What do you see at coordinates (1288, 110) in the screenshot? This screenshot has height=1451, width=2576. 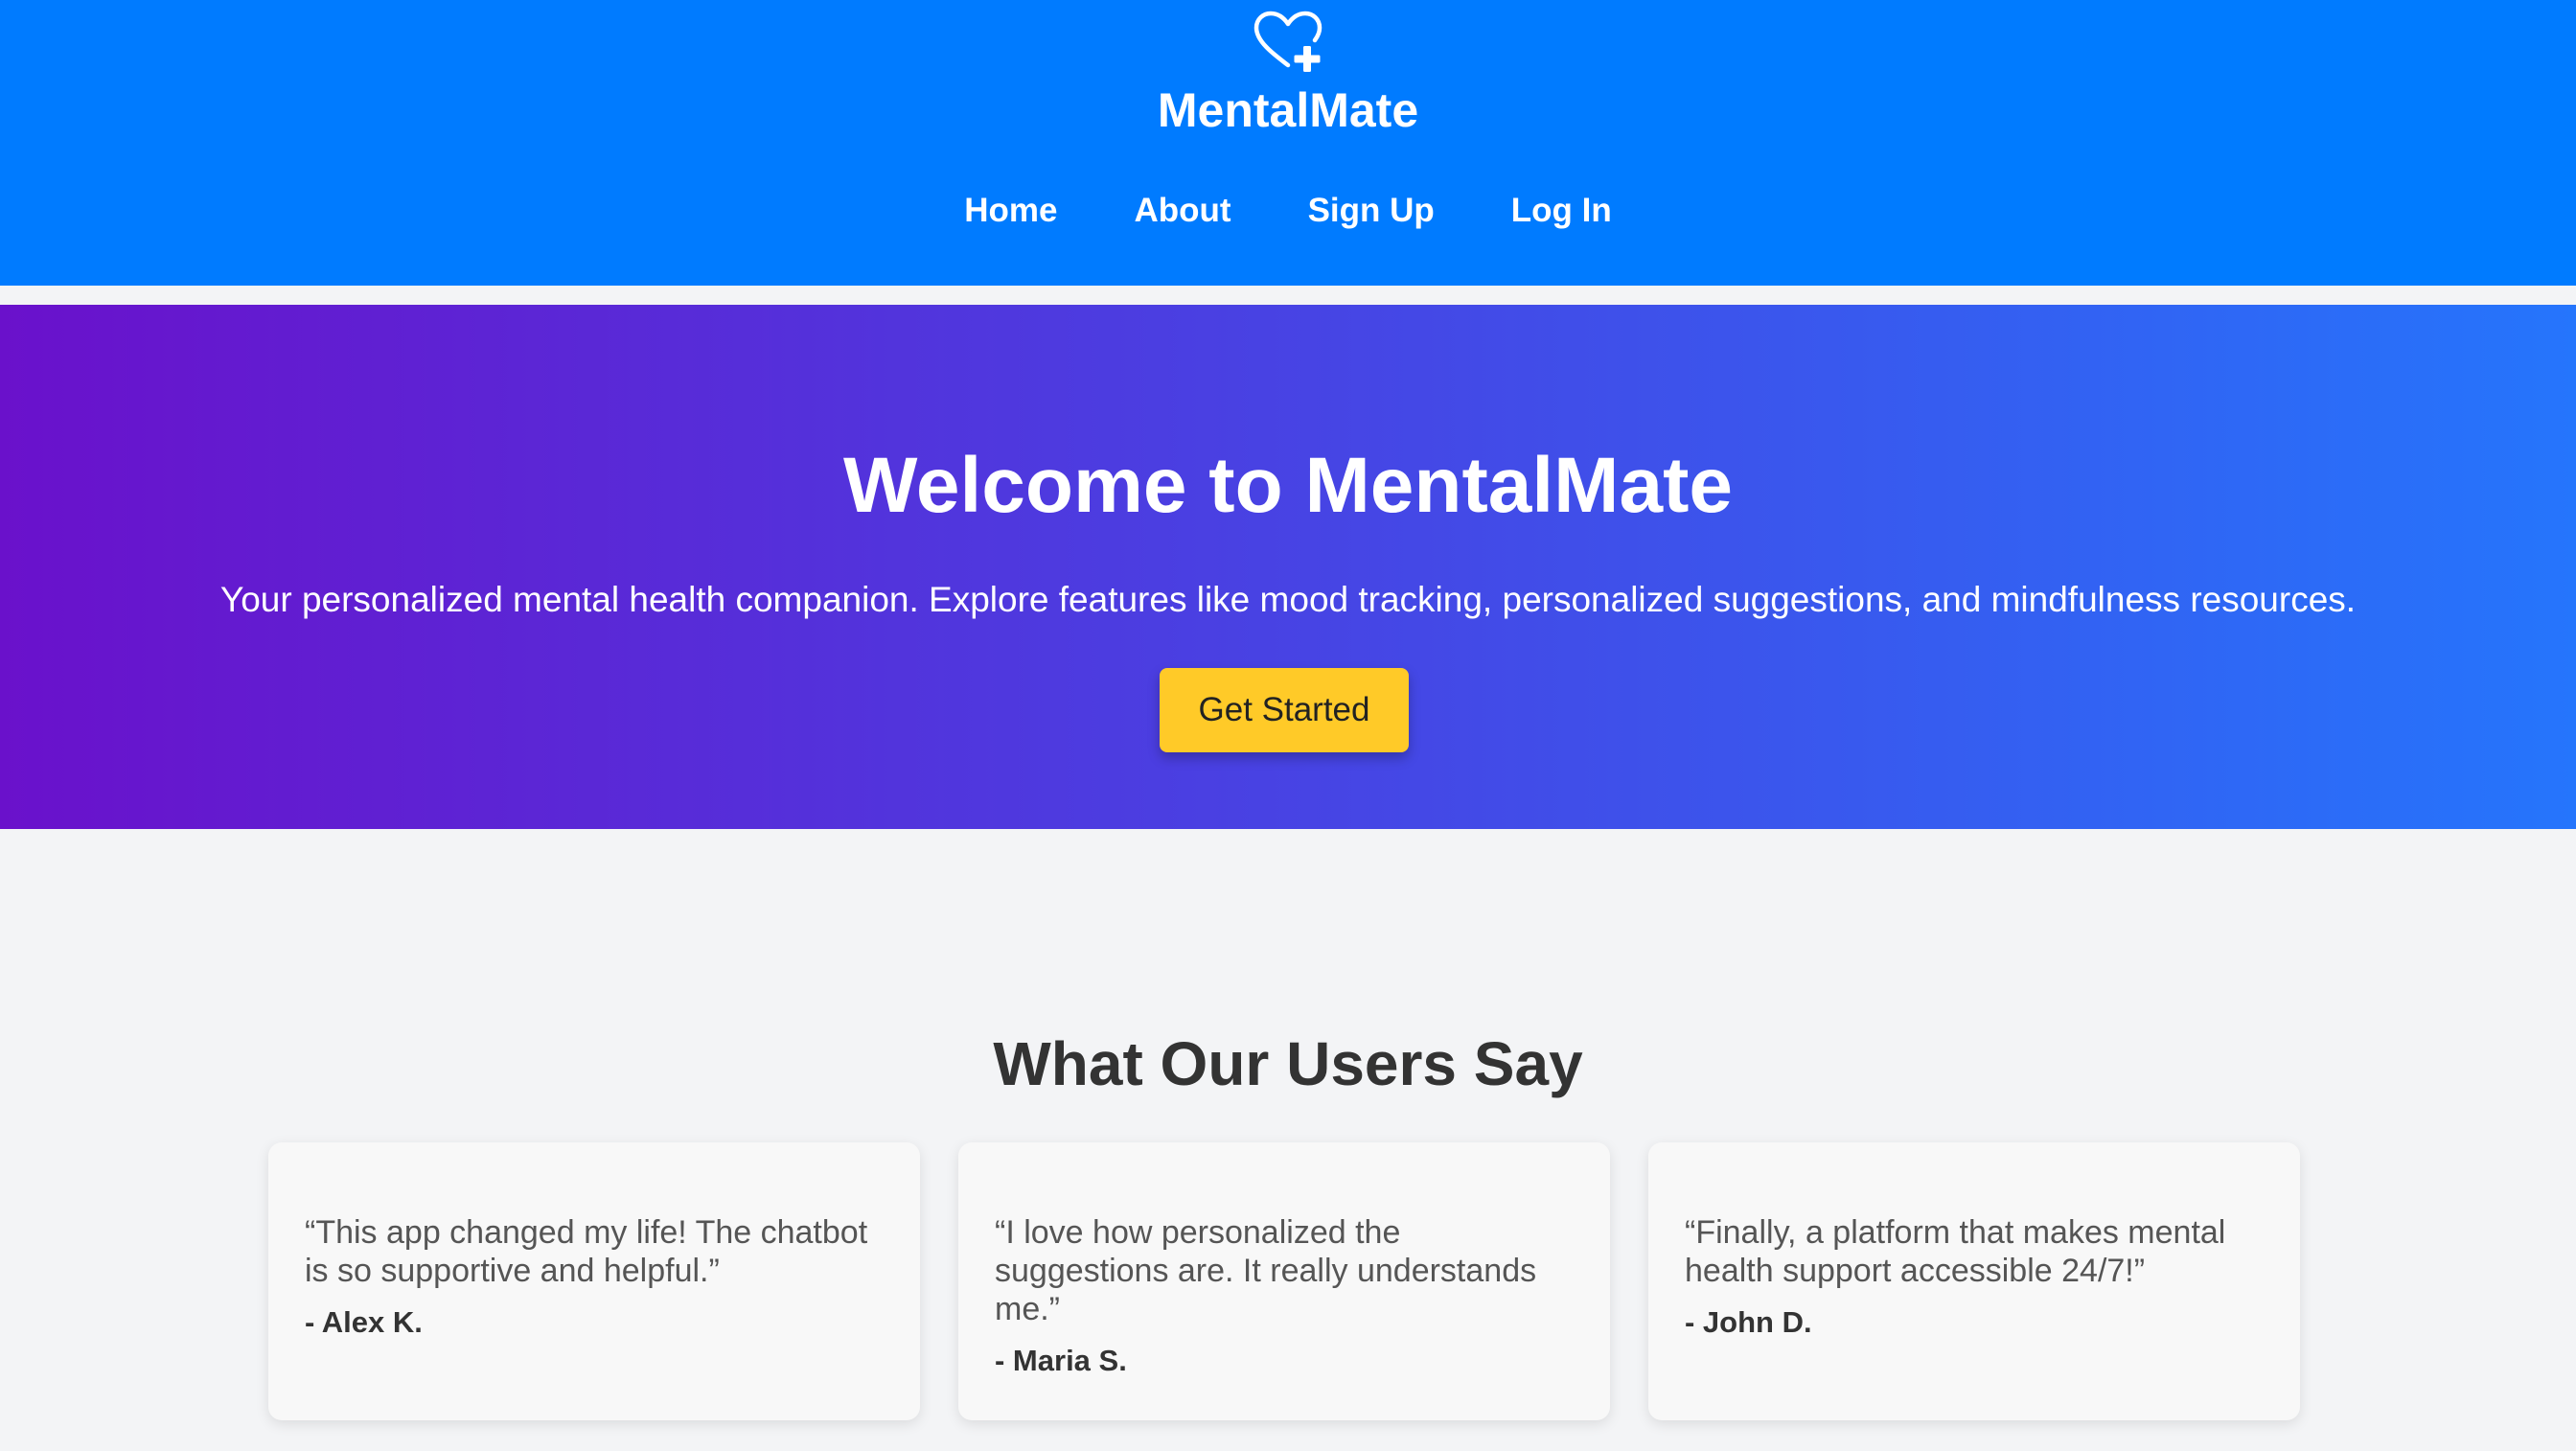 I see `brand-name: MentalMate` at bounding box center [1288, 110].